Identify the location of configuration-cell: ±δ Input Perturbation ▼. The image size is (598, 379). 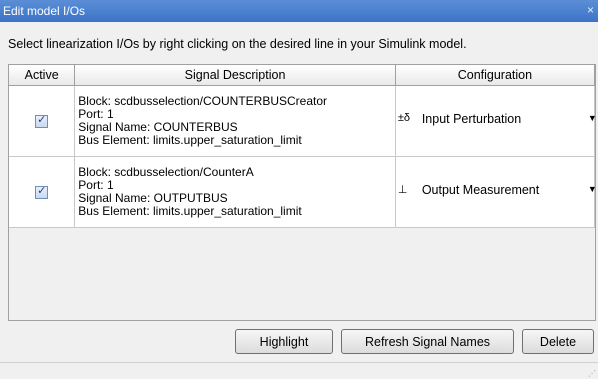
(496, 121).